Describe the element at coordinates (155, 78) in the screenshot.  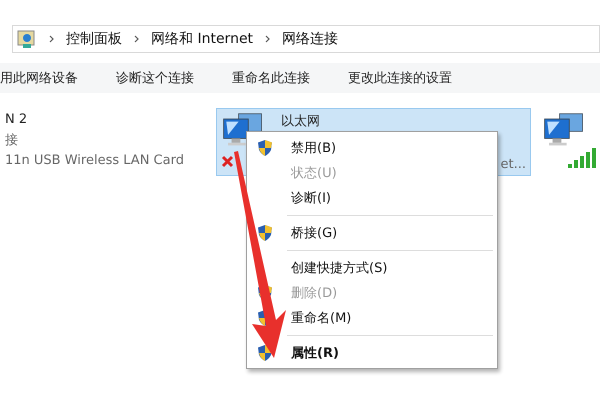
I see `command-button: 诊断这个连接` at that location.